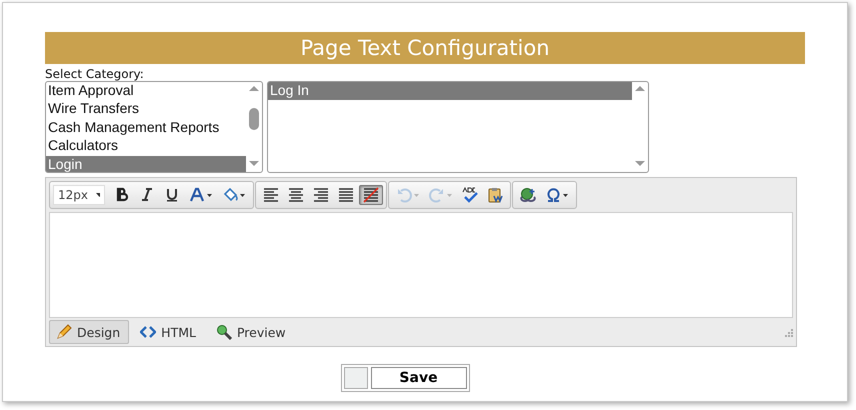  Describe the element at coordinates (148, 332) in the screenshot. I see `code-brackets-icon` at that location.